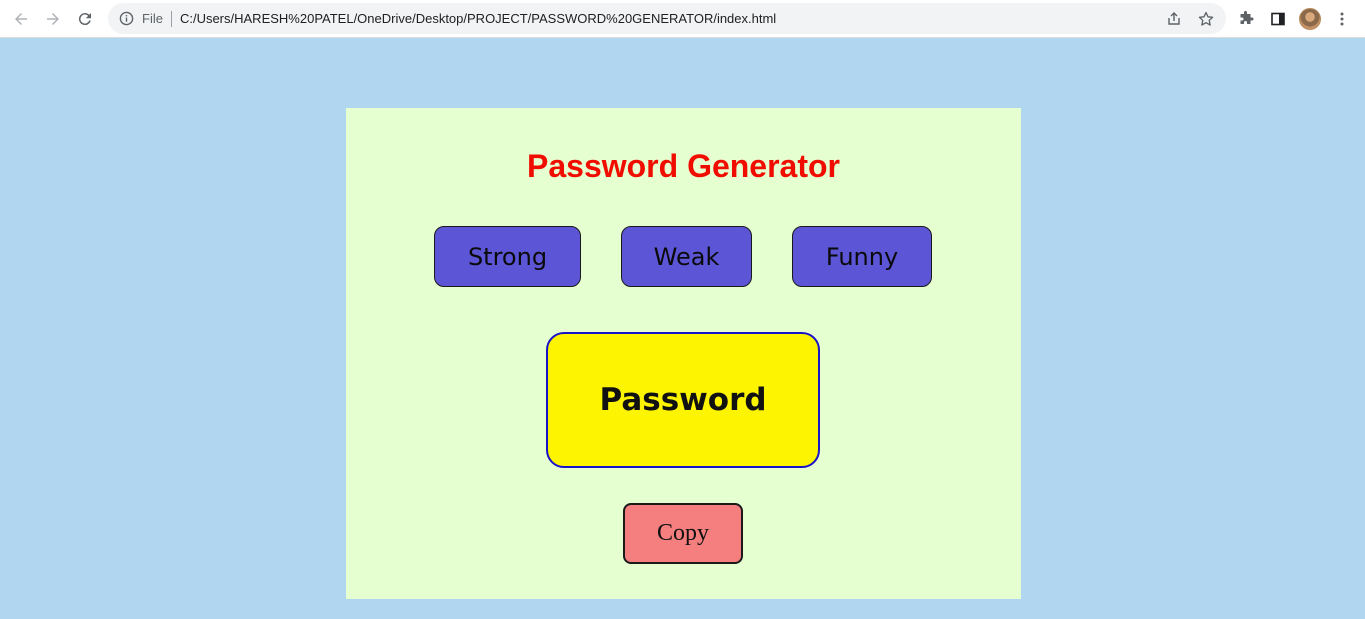 Image resolution: width=1365 pixels, height=619 pixels. I want to click on info-icon, so click(126, 19).